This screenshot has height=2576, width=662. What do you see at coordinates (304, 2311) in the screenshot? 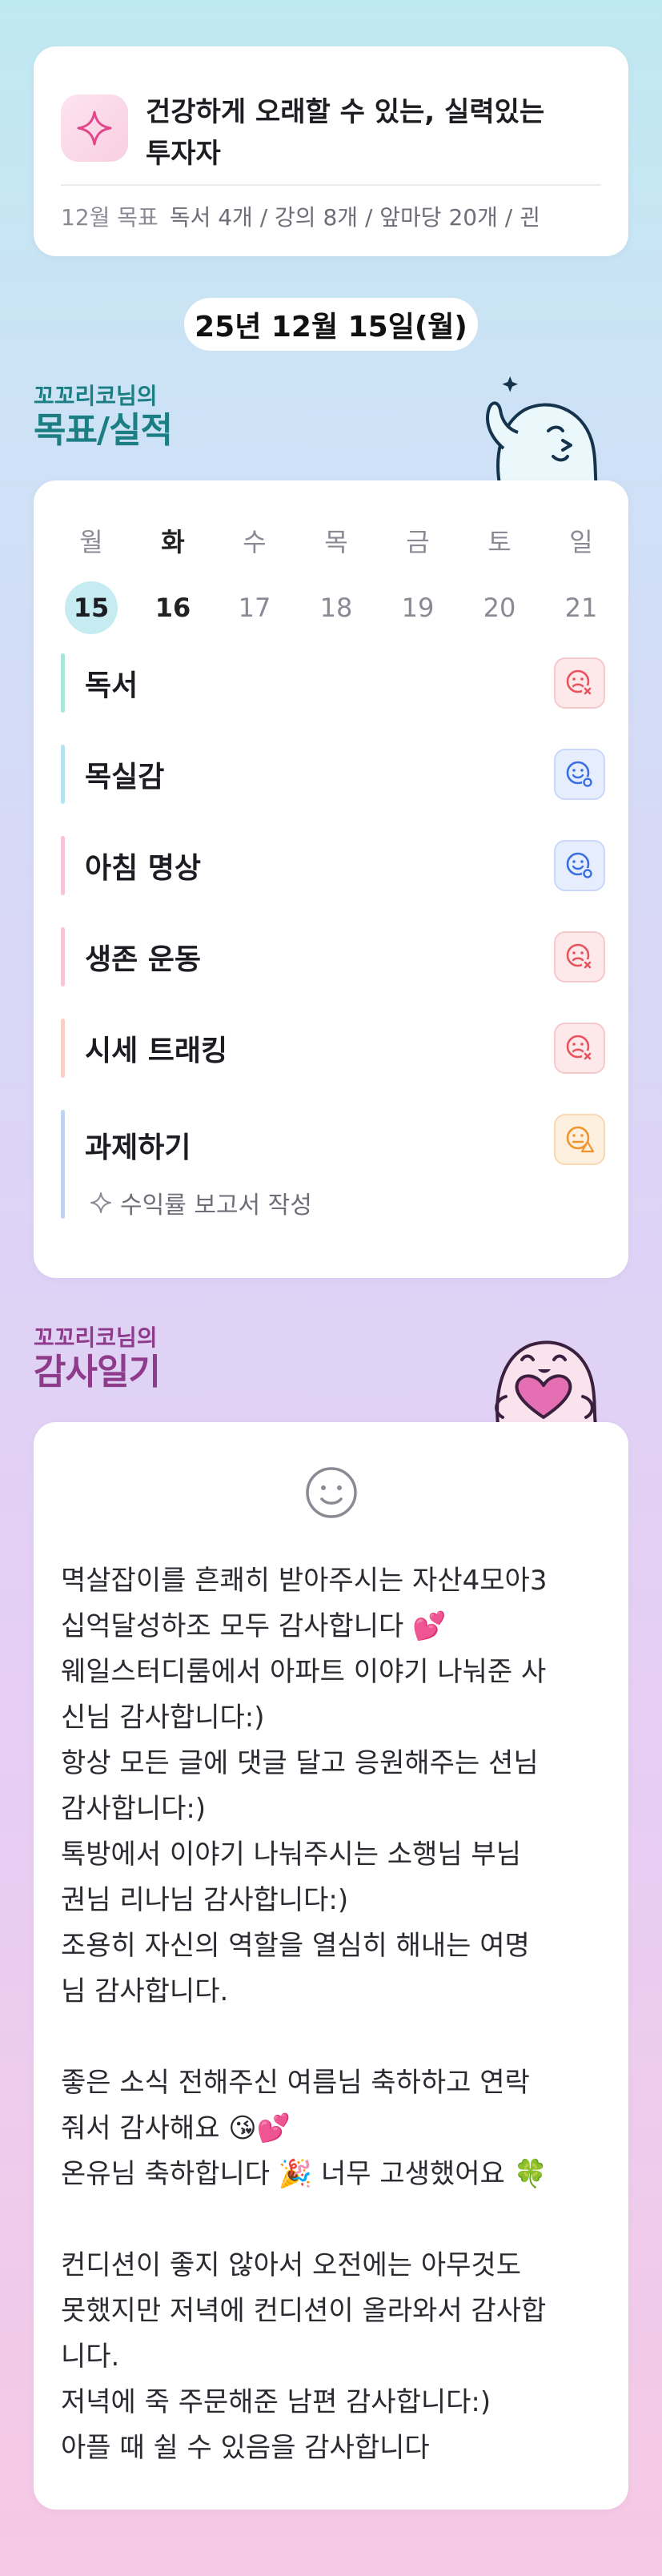
I see `diary-line: 못했지만 저녁에 컨디션이 올라와서 감사합` at bounding box center [304, 2311].